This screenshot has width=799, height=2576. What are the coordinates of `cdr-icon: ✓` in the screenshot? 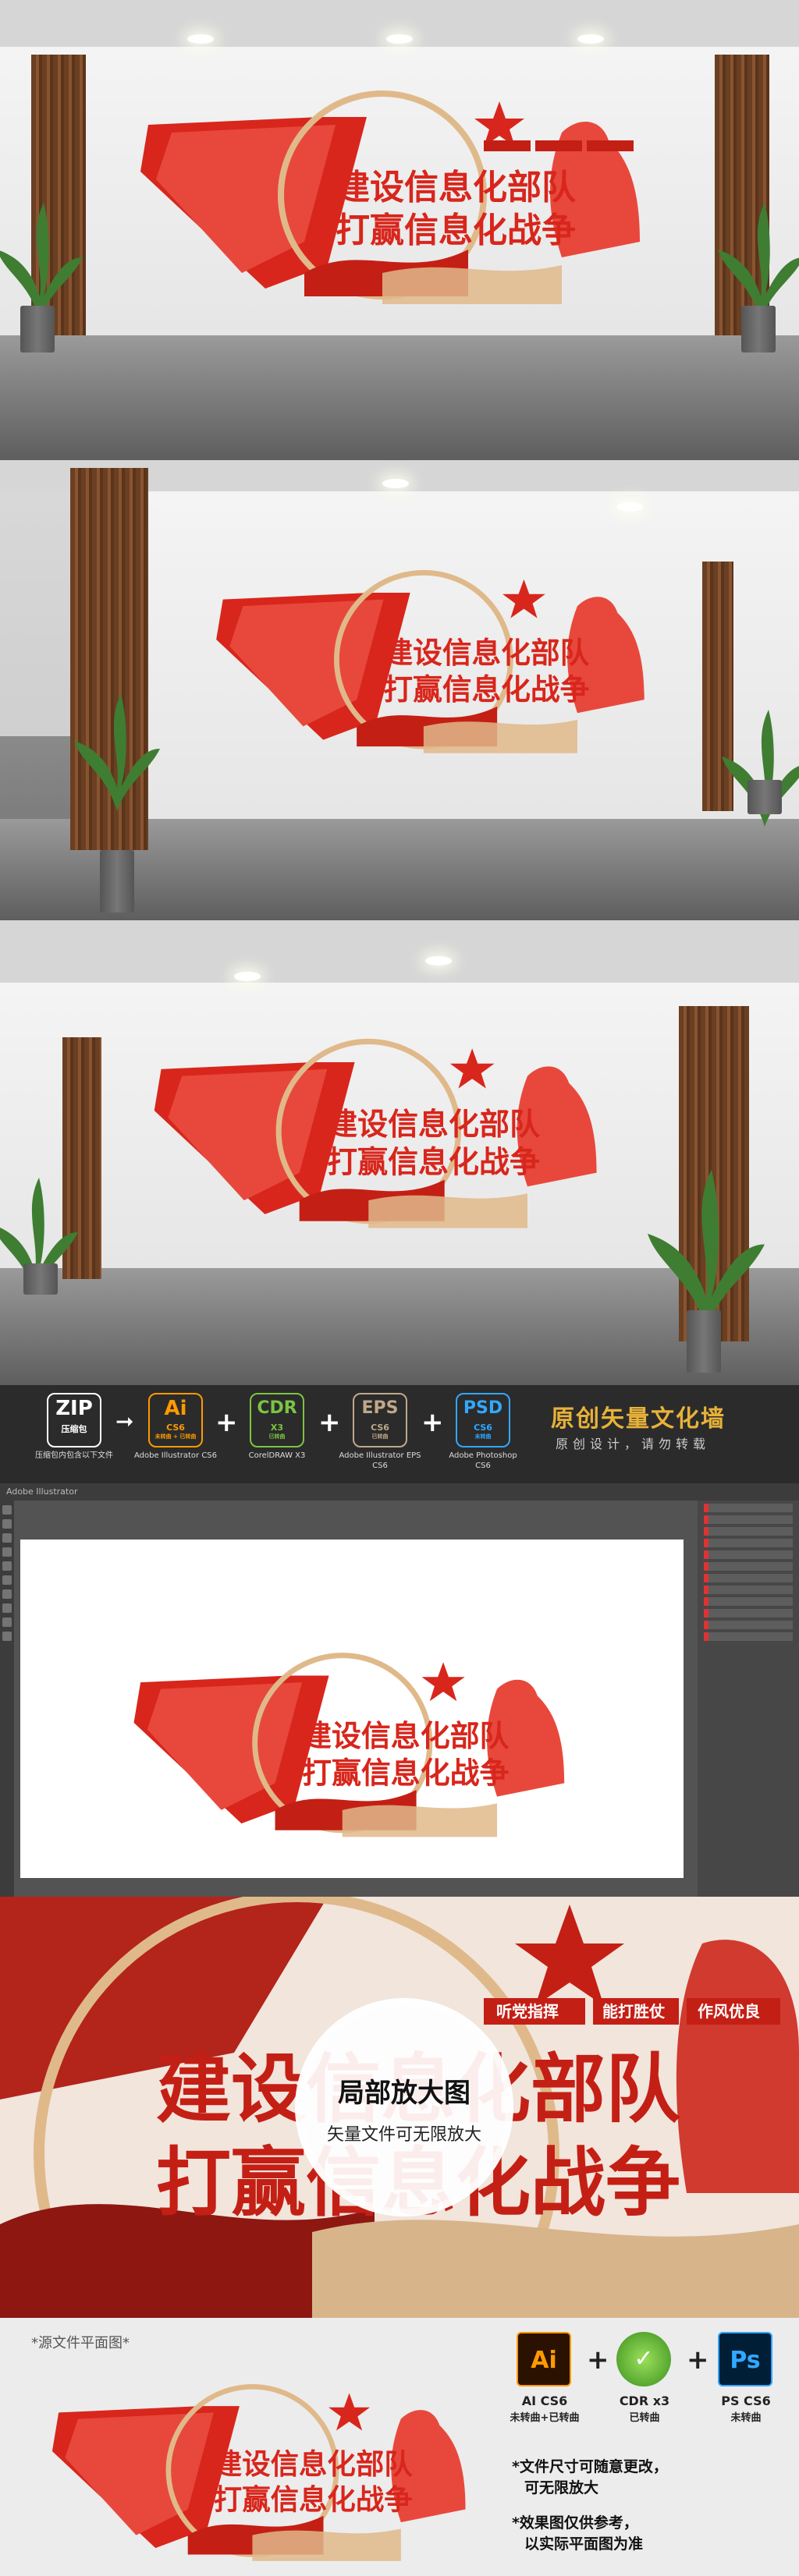 It's located at (643, 2359).